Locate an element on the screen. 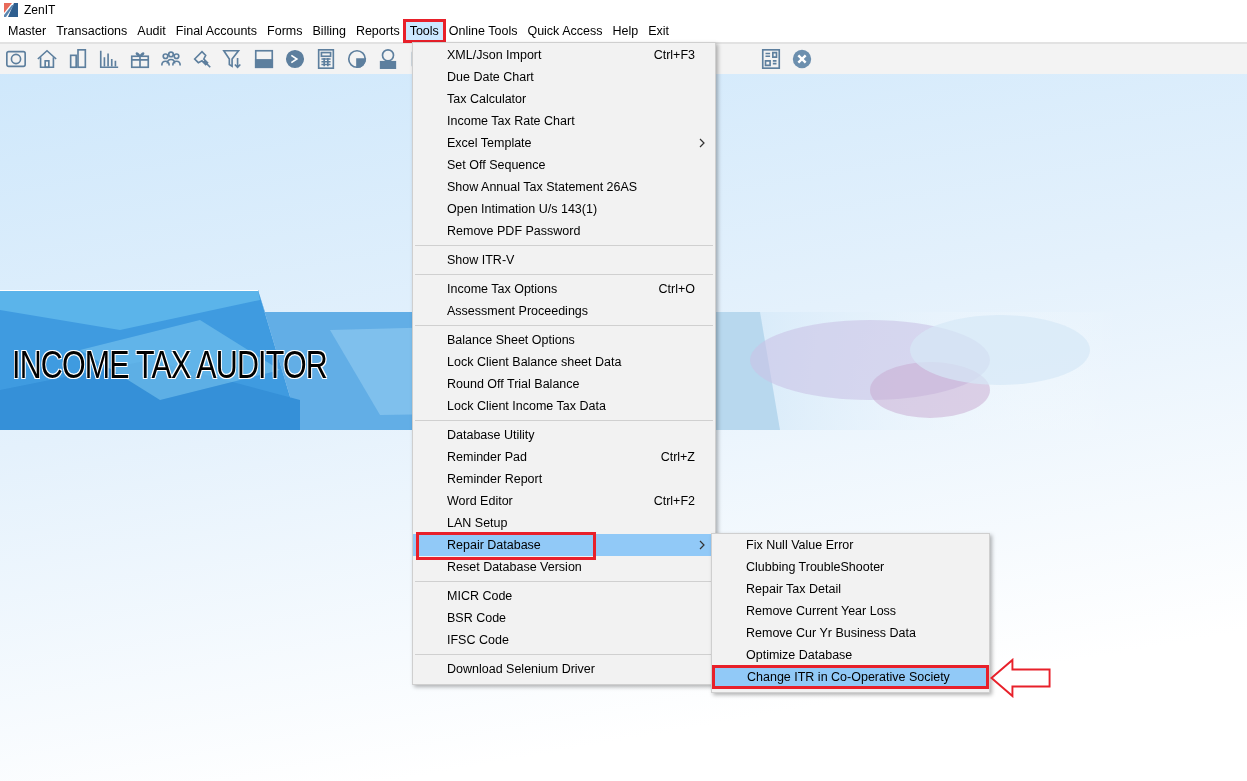  menu-item: Word Editor Ctrl+F2 is located at coordinates (564, 501).